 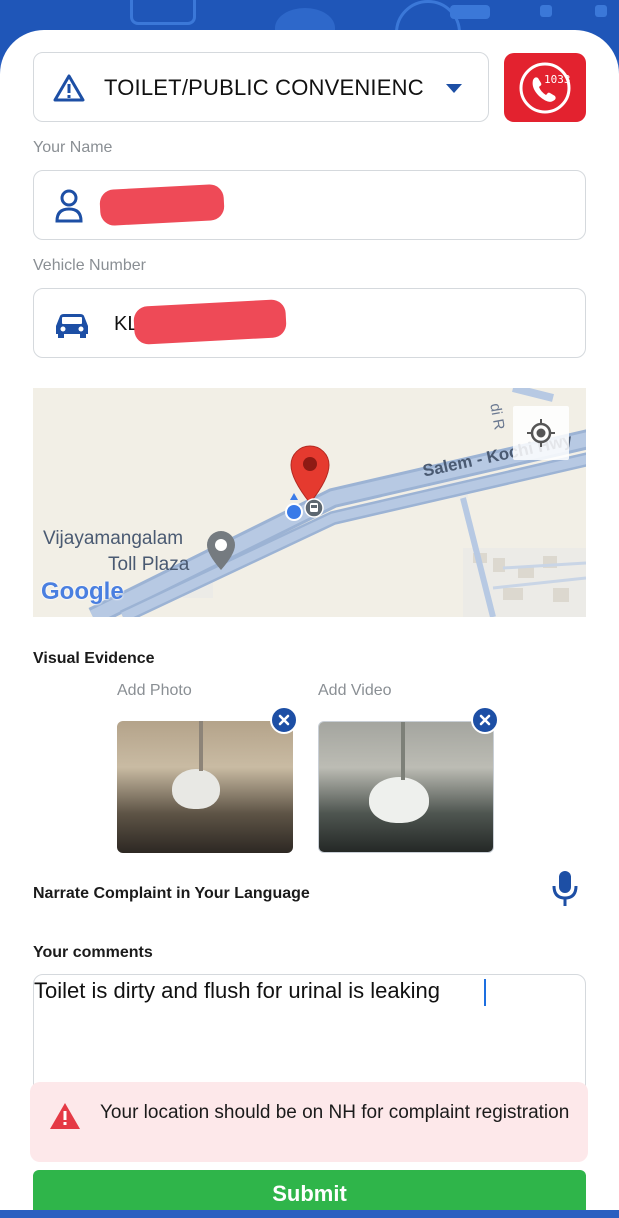 I want to click on photo-thumbnail, so click(x=205, y=787).